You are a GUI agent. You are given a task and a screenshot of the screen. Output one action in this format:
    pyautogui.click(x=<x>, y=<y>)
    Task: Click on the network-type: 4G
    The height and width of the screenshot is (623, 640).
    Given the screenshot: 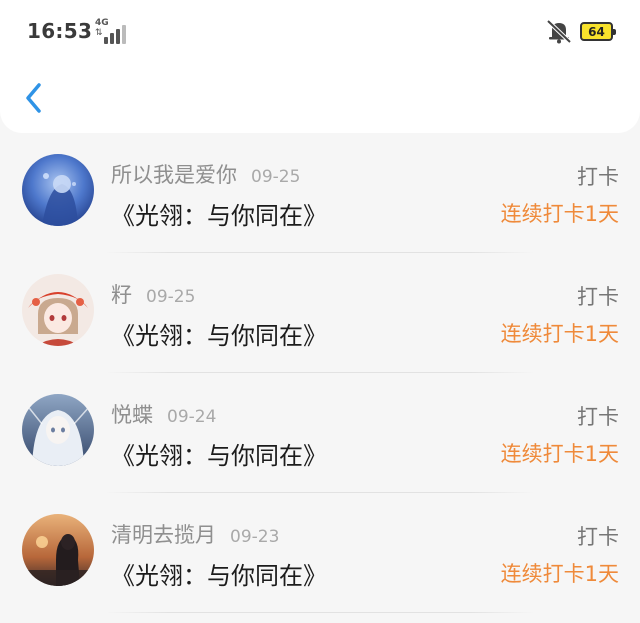 What is the action you would take?
    pyautogui.click(x=102, y=23)
    